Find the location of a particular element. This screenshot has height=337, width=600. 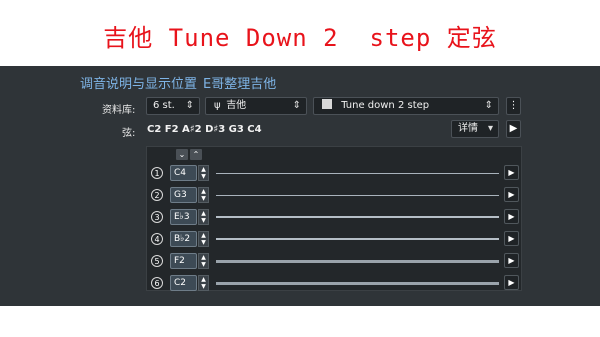

library-label: 资料库: is located at coordinates (119, 110).